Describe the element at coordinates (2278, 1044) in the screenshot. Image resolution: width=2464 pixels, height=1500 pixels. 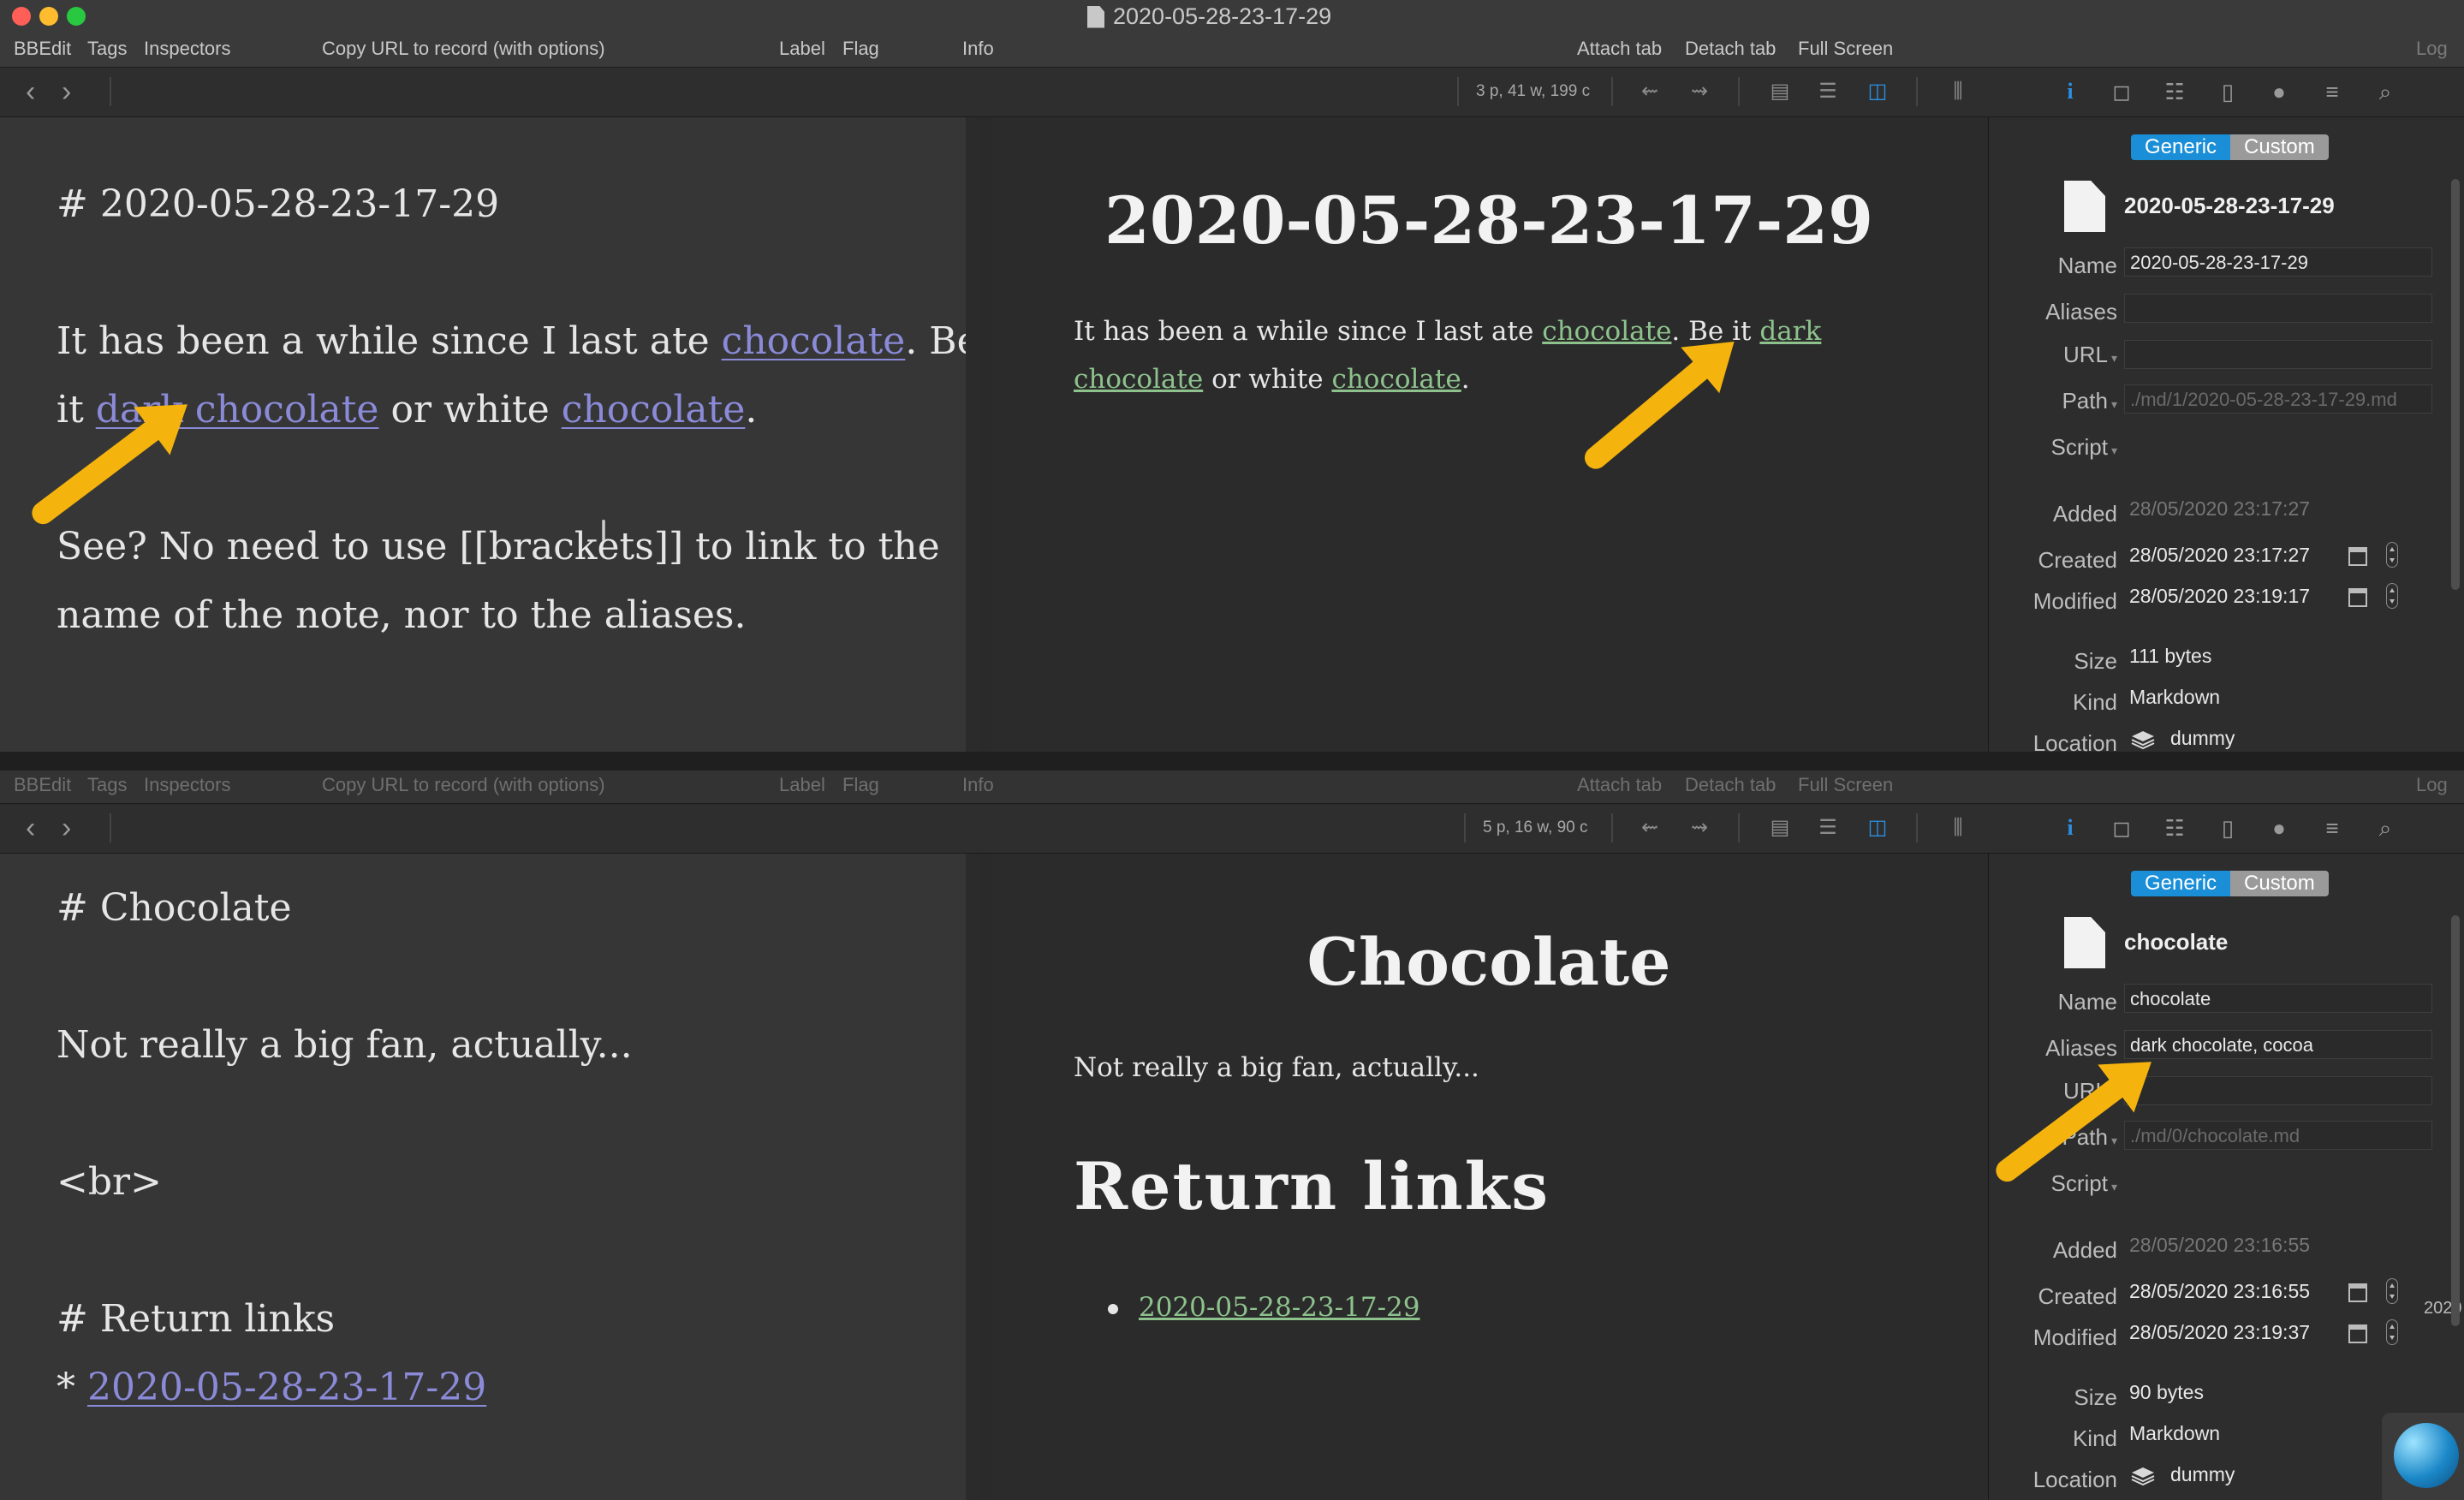
I see `aliases-field: dark chocolate, cocoa` at that location.